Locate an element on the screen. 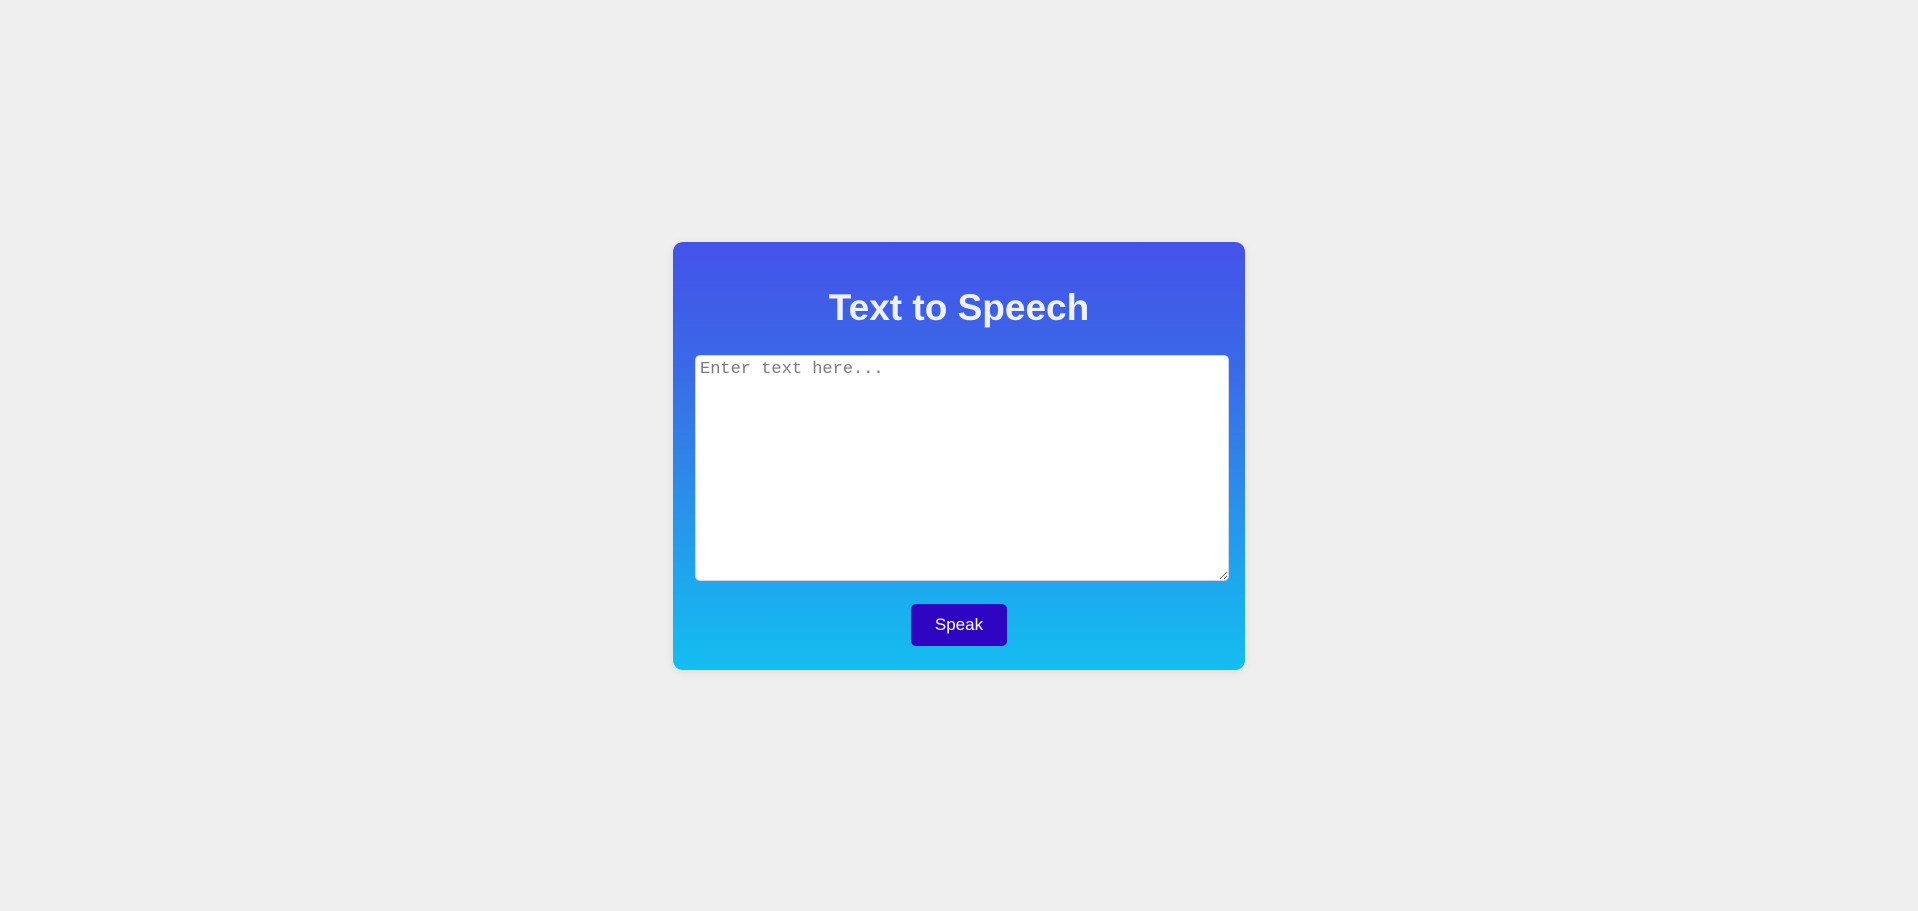  text-input is located at coordinates (962, 468).